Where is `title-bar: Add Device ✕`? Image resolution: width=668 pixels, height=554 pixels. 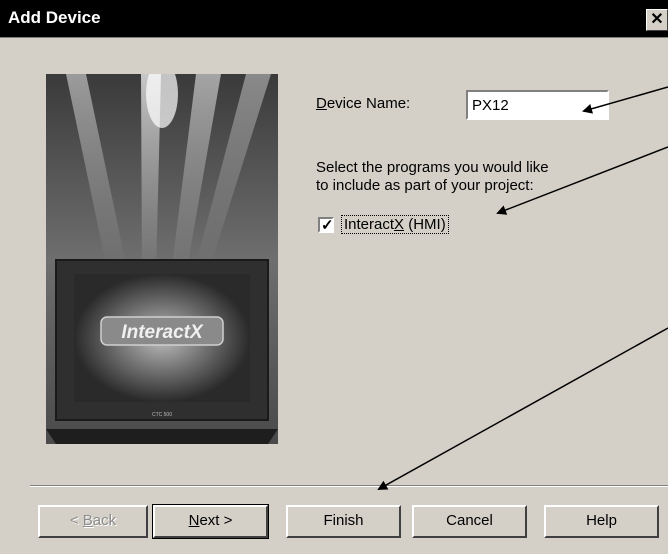
title-bar: Add Device ✕ is located at coordinates (334, 19).